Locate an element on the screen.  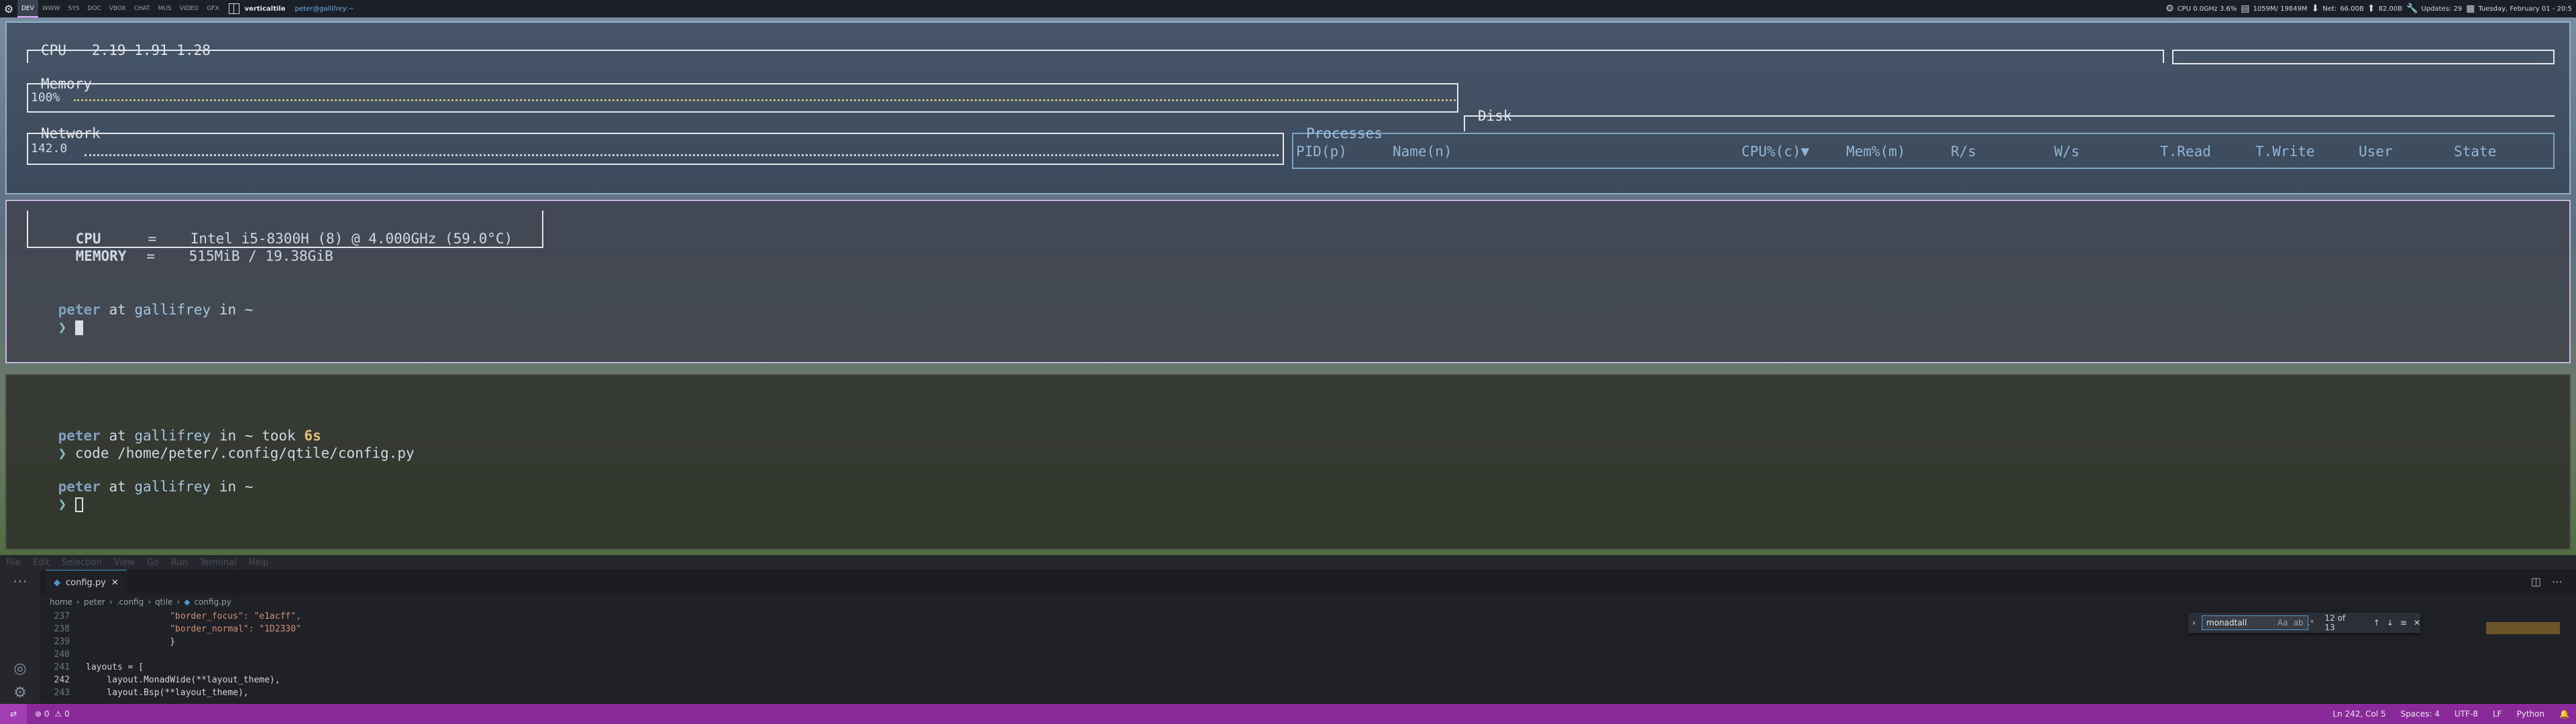
python-file-icon: ◆ is located at coordinates (187, 602).